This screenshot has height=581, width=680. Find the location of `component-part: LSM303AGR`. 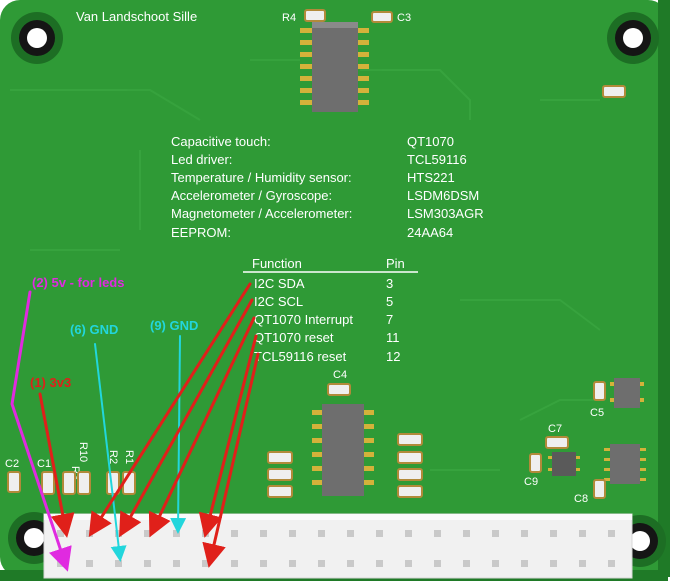

component-part: LSM303AGR is located at coordinates (445, 213).